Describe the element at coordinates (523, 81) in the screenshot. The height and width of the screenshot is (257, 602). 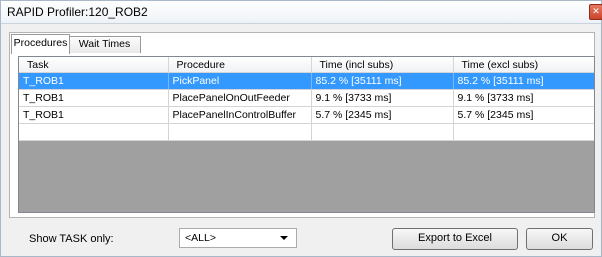
I see `cell-time-excl: 85.2 % [35111 ms]` at that location.